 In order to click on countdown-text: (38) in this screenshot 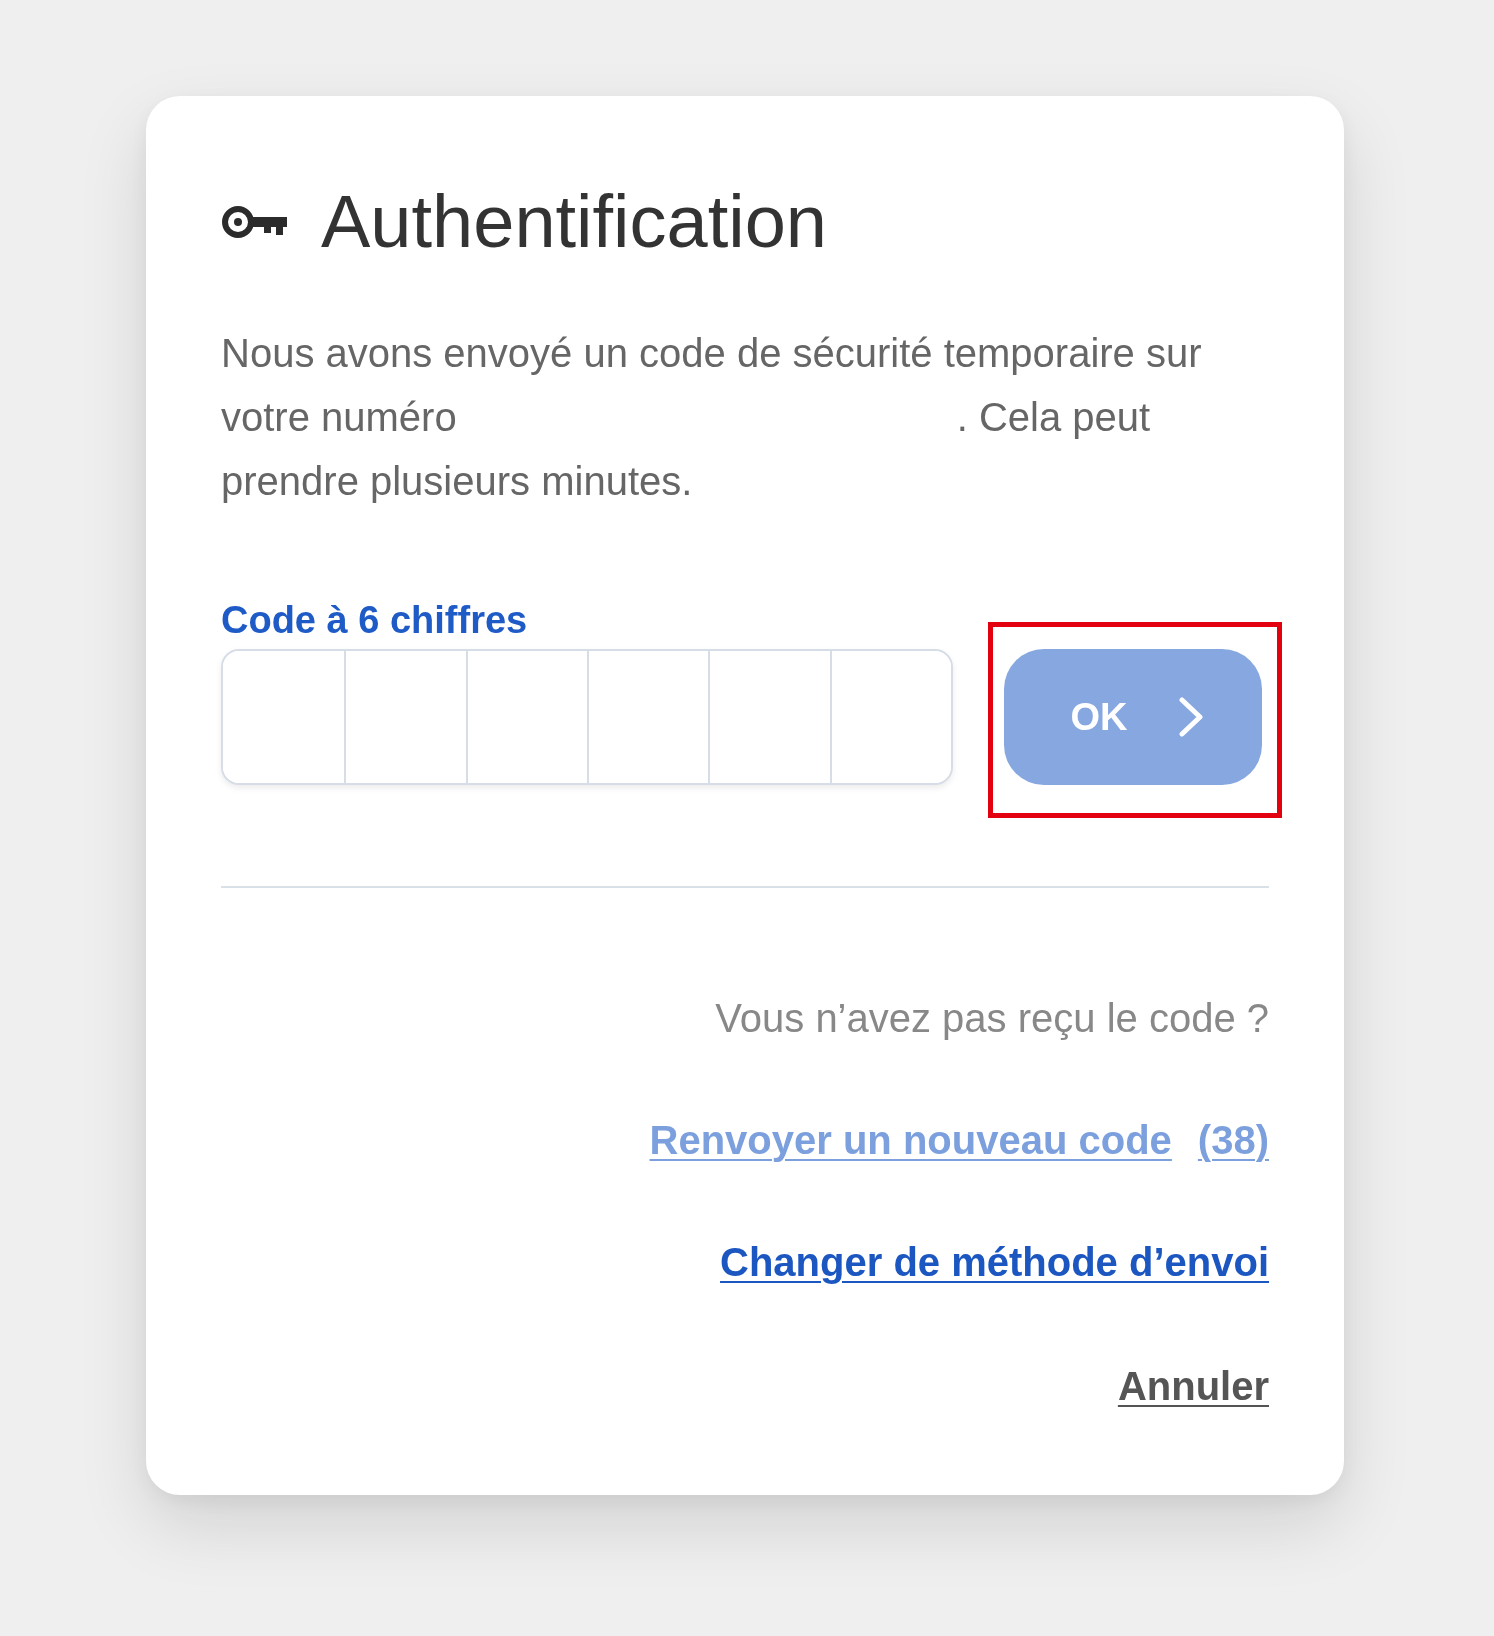, I will do `click(1233, 1140)`.